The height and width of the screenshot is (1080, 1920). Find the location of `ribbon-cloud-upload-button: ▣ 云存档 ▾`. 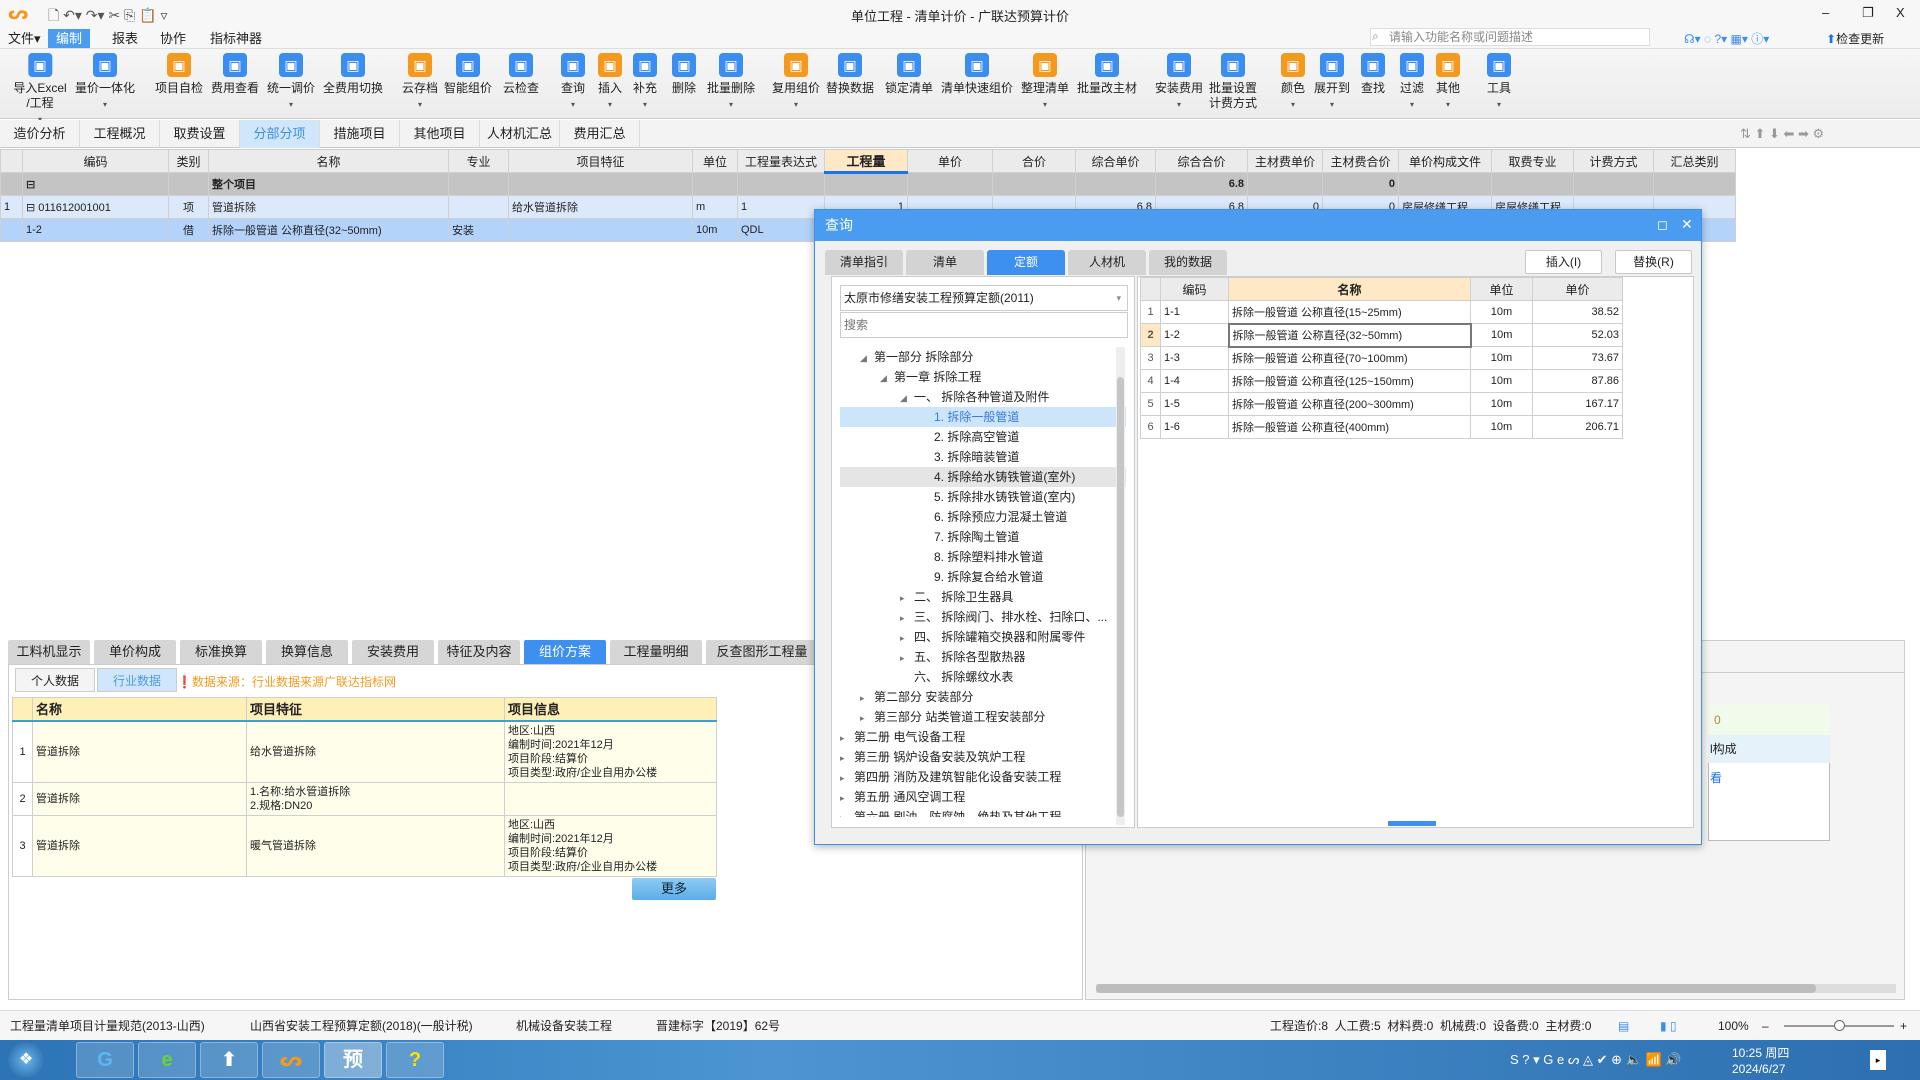

ribbon-cloud-upload-button: ▣ 云存档 ▾ is located at coordinates (420, 82).